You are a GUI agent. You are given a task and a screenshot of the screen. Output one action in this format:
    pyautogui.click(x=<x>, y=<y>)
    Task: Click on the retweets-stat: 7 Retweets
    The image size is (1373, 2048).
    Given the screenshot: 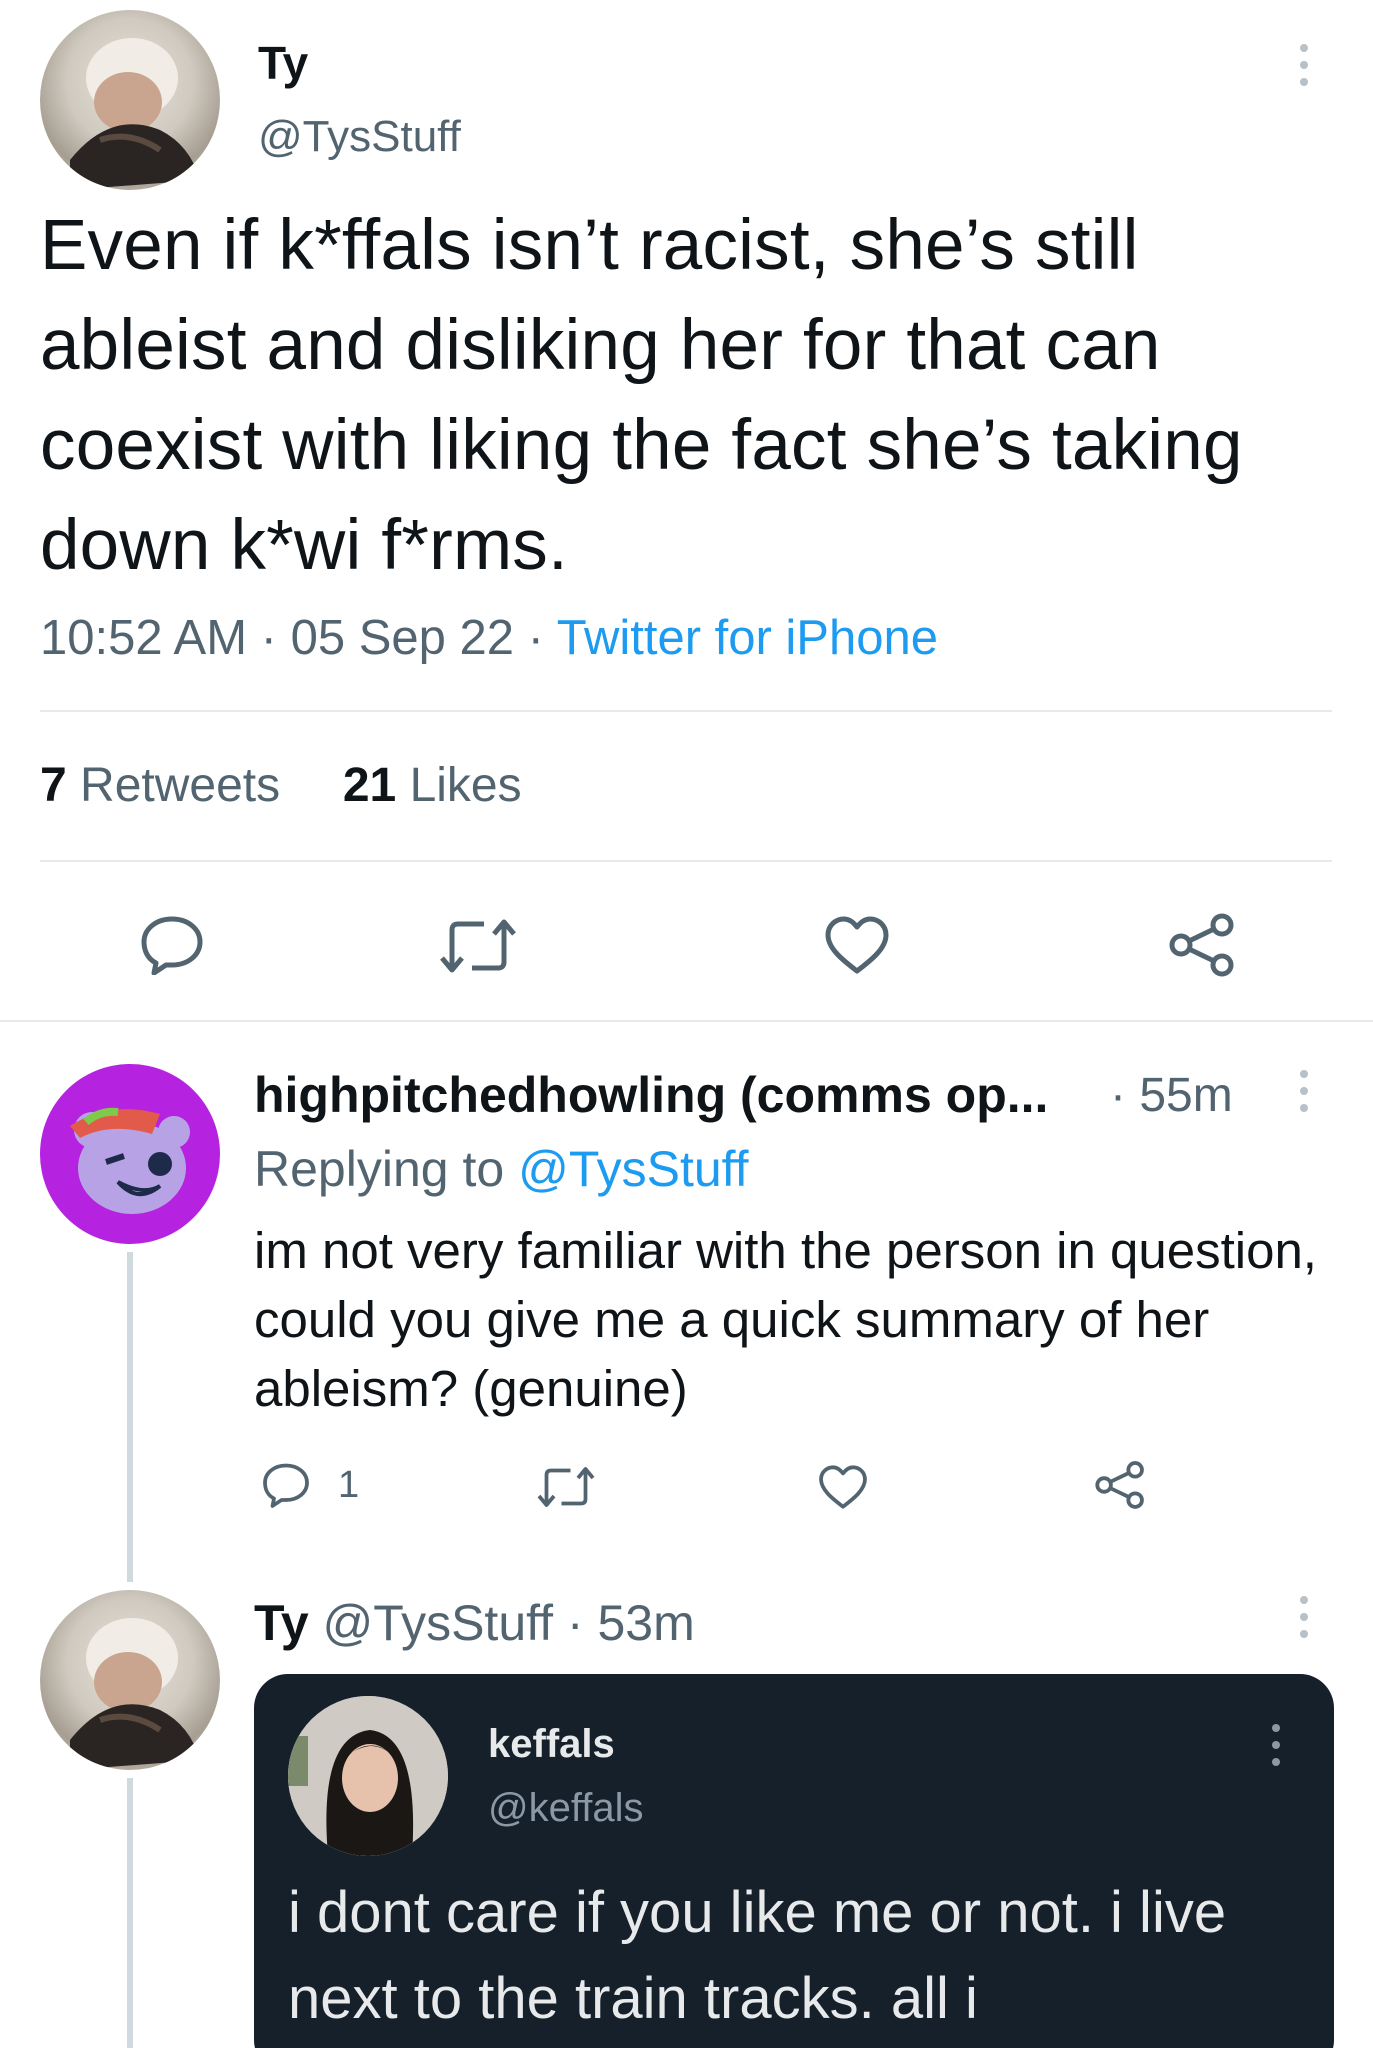 What is the action you would take?
    pyautogui.click(x=160, y=785)
    